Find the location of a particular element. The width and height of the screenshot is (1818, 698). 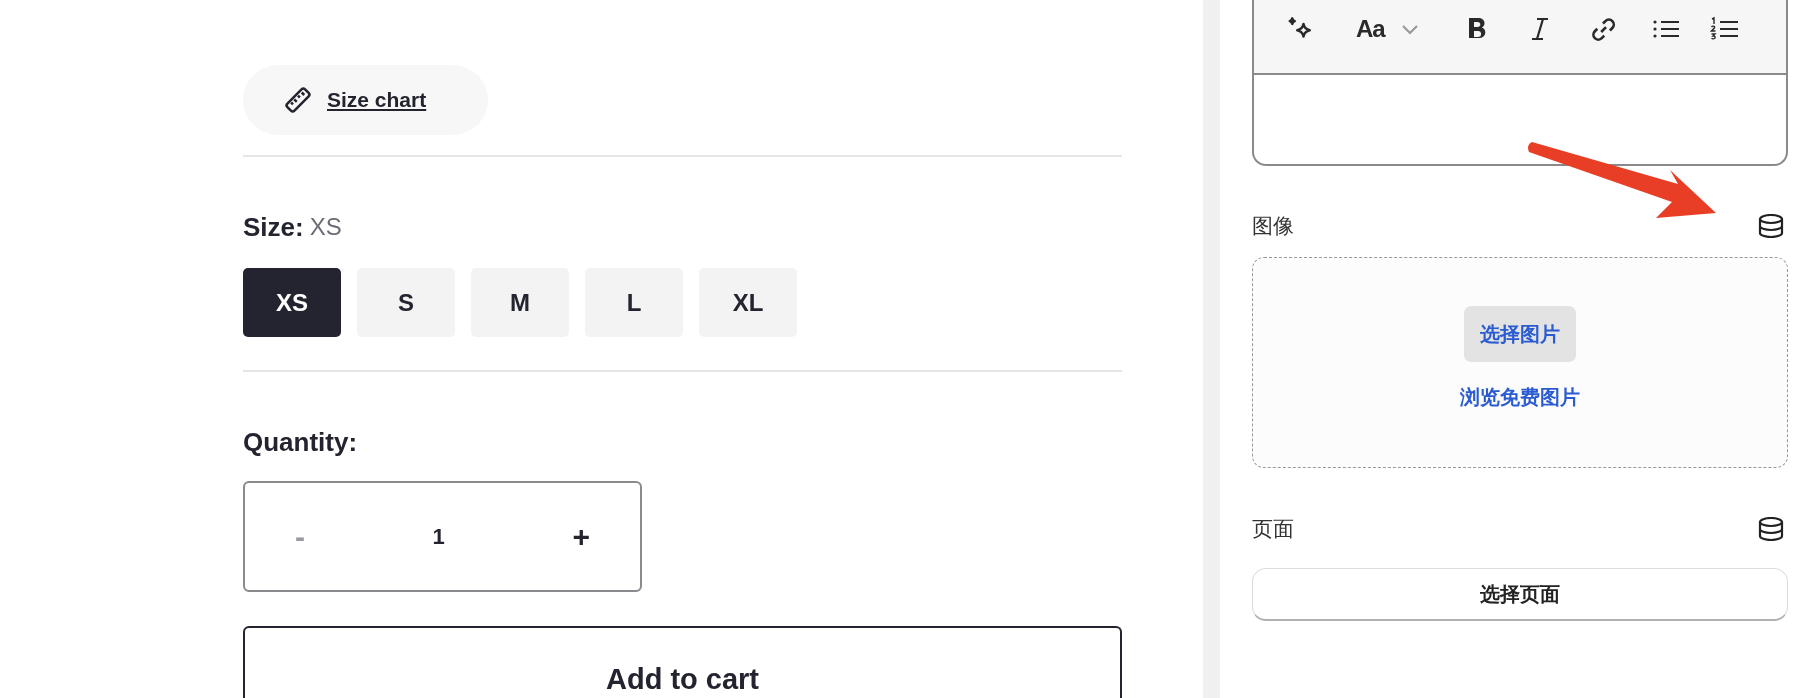

choose-page-button: 选择页面 is located at coordinates (1520, 594).